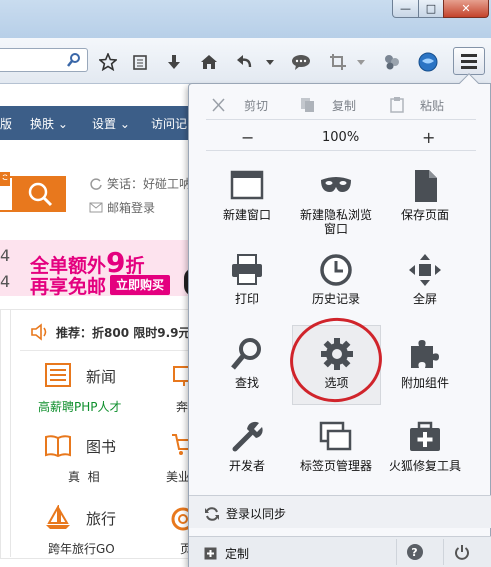 The height and width of the screenshot is (567, 491). Describe the element at coordinates (338, 62) in the screenshot. I see `crop-icon` at that location.